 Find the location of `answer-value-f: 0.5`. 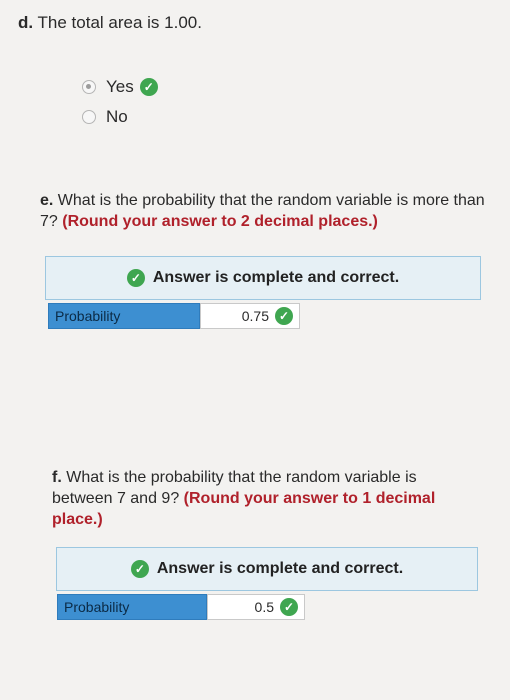

answer-value-f: 0.5 is located at coordinates (264, 607).